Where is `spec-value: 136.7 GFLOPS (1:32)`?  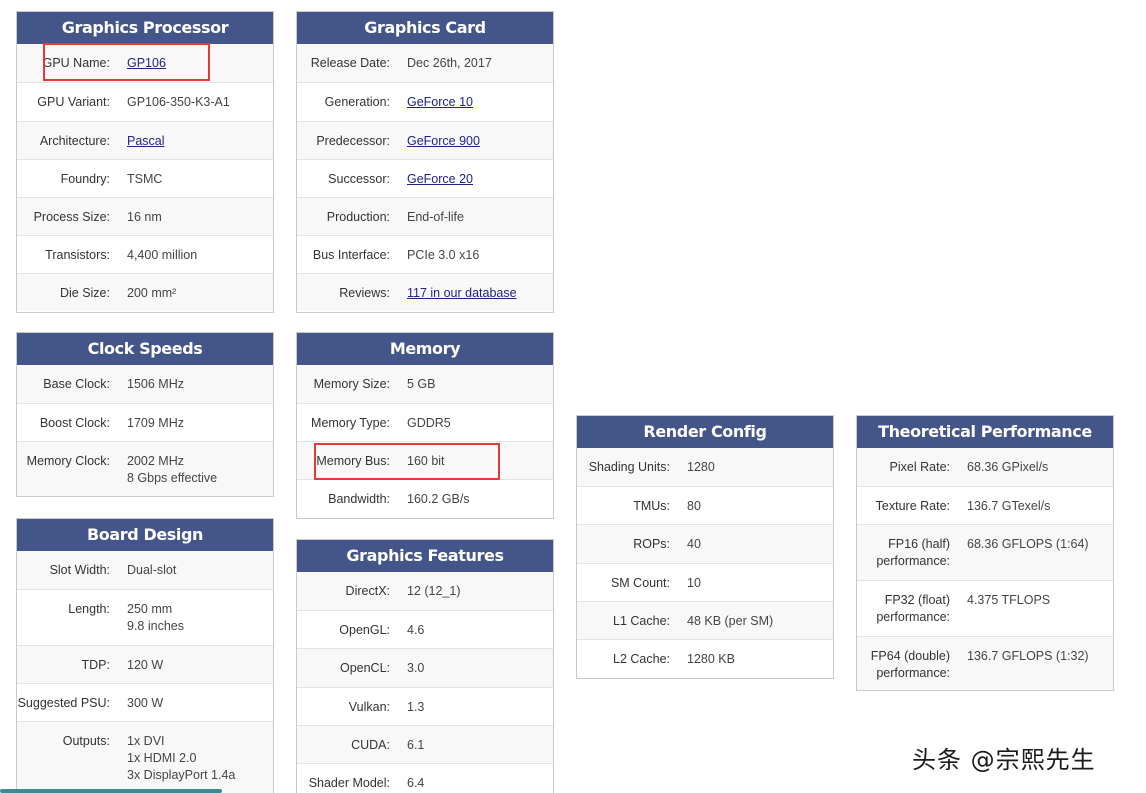 spec-value: 136.7 GFLOPS (1:32) is located at coordinates (1028, 656).